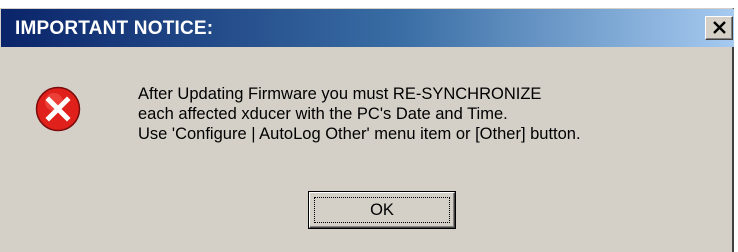 This screenshot has height=252, width=738. I want to click on error-icon, so click(58, 109).